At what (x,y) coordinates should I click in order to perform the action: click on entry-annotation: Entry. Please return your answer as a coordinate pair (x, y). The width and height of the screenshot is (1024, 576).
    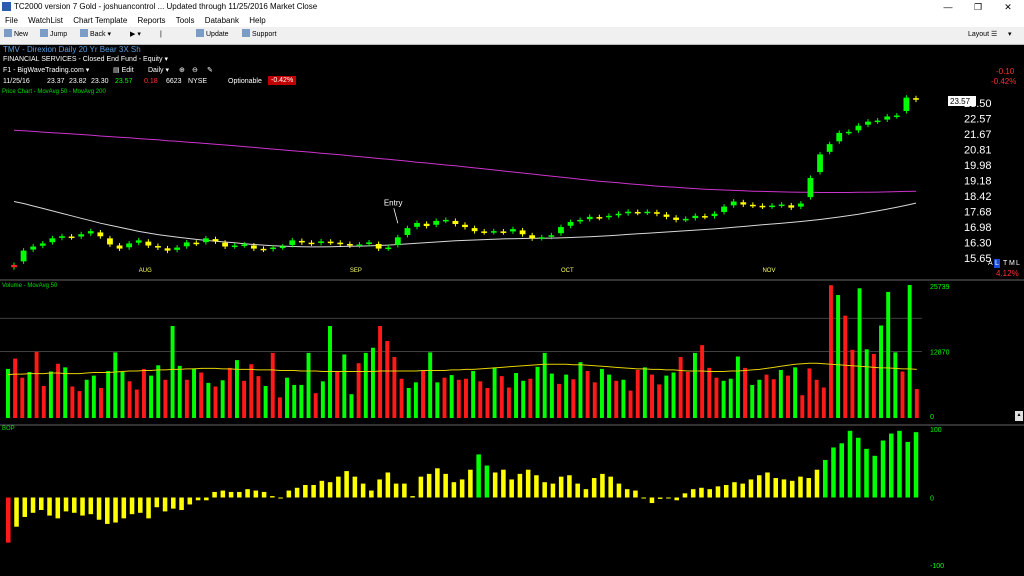
    Looking at the image, I should click on (393, 202).